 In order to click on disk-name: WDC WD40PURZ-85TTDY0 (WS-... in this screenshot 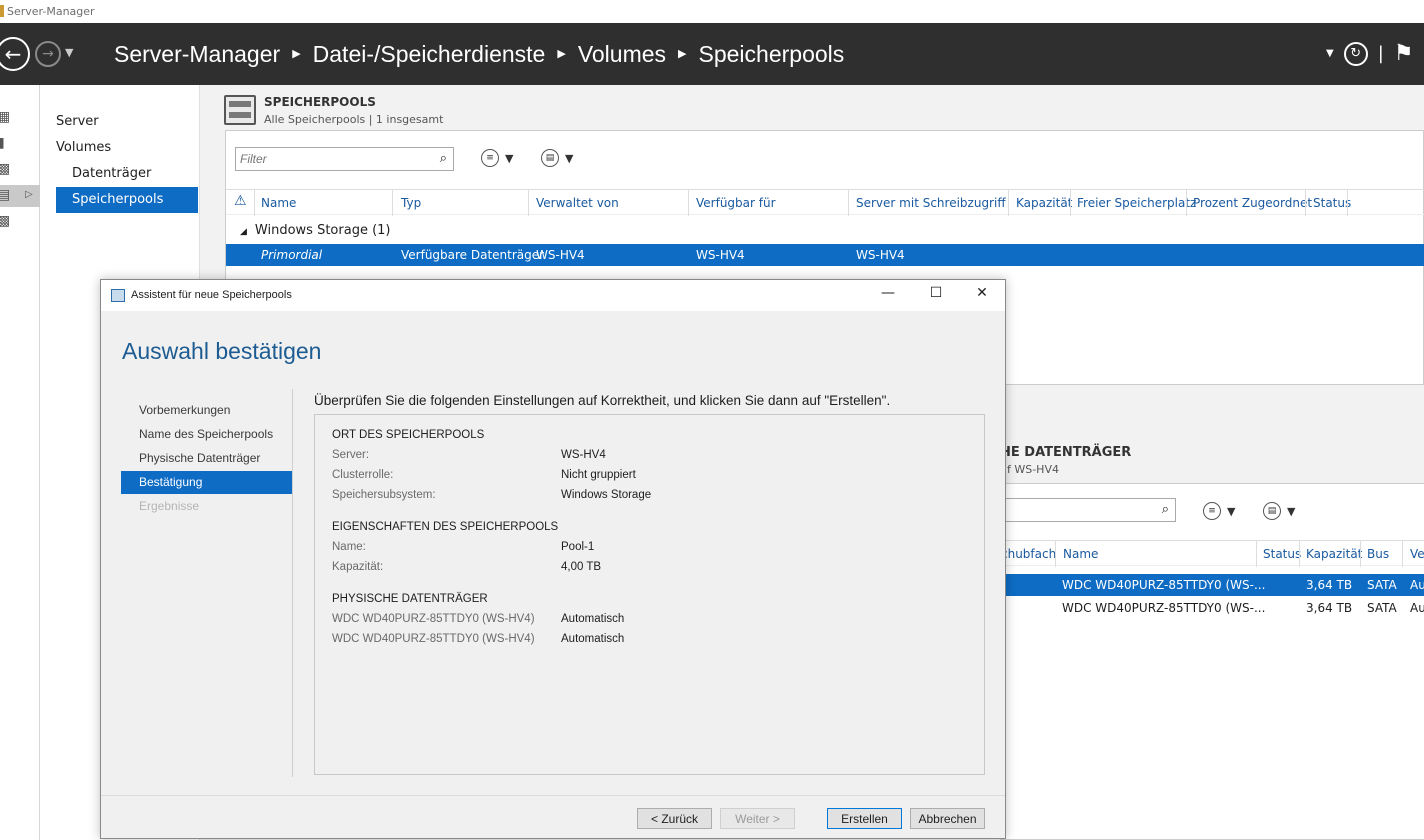, I will do `click(1164, 585)`.